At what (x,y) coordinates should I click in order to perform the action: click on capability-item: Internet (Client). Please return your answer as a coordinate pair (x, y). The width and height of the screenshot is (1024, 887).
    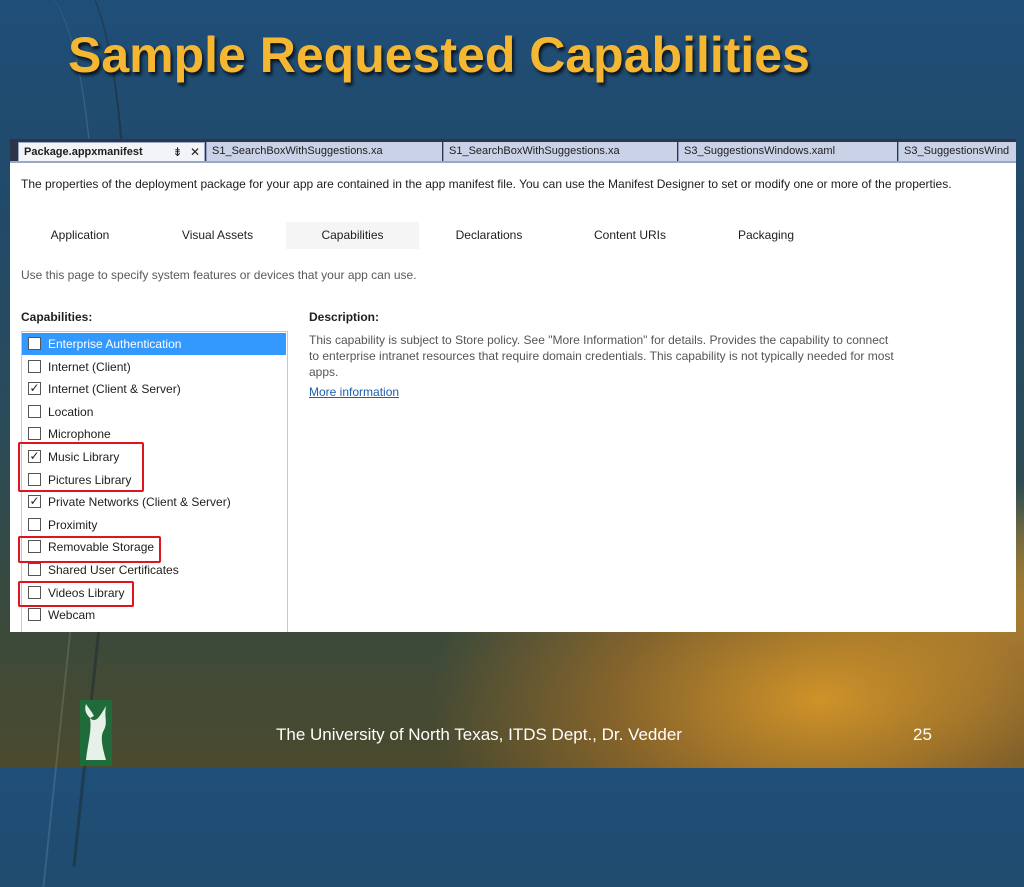
    Looking at the image, I should click on (154, 367).